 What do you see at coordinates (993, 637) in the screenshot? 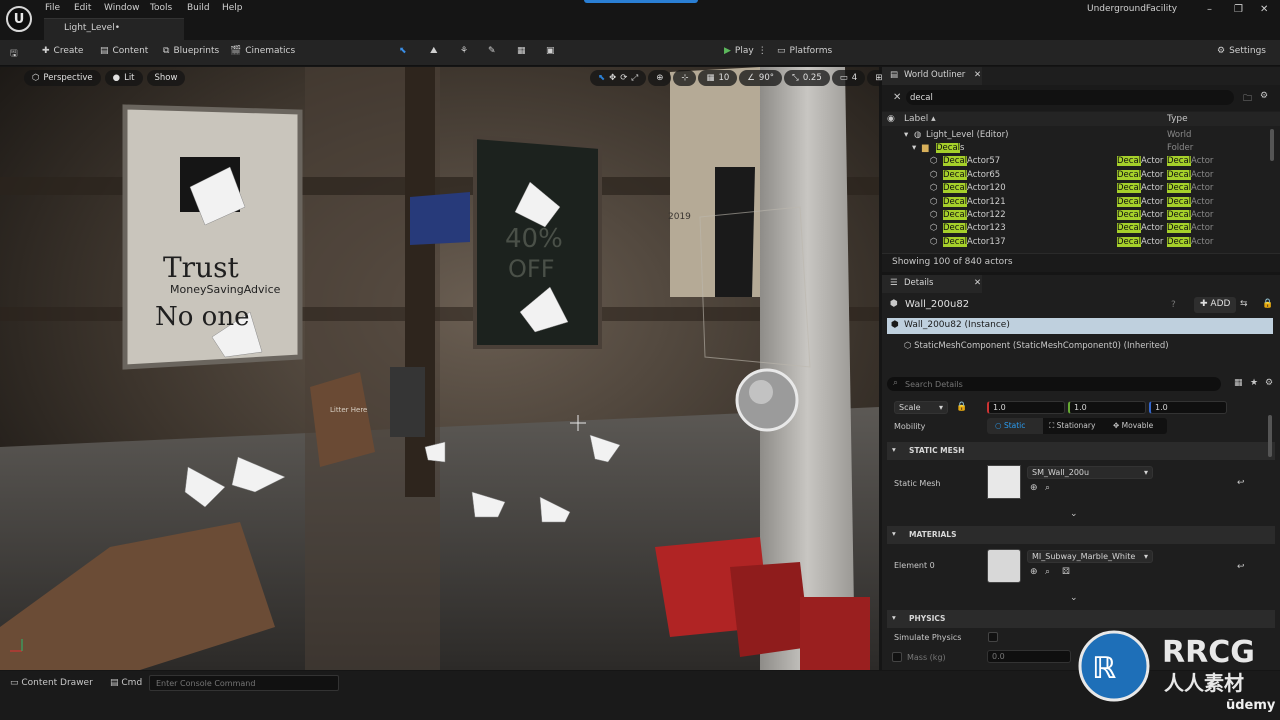
I see `simulate-physics-checkbox` at bounding box center [993, 637].